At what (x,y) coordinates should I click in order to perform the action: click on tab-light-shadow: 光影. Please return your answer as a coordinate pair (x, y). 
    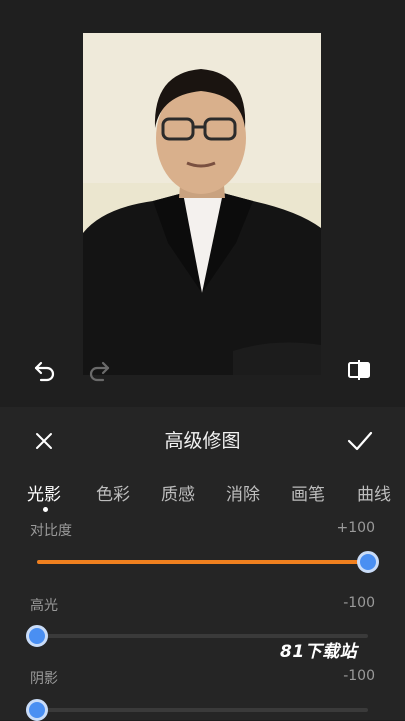
    Looking at the image, I should click on (44, 492).